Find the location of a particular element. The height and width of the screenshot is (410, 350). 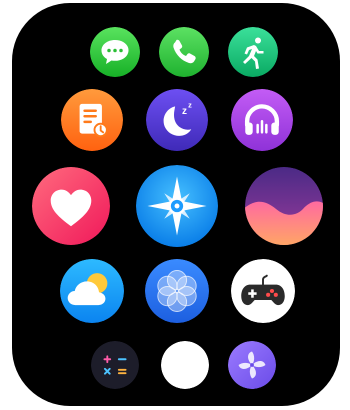

games-app-button is located at coordinates (263, 291).